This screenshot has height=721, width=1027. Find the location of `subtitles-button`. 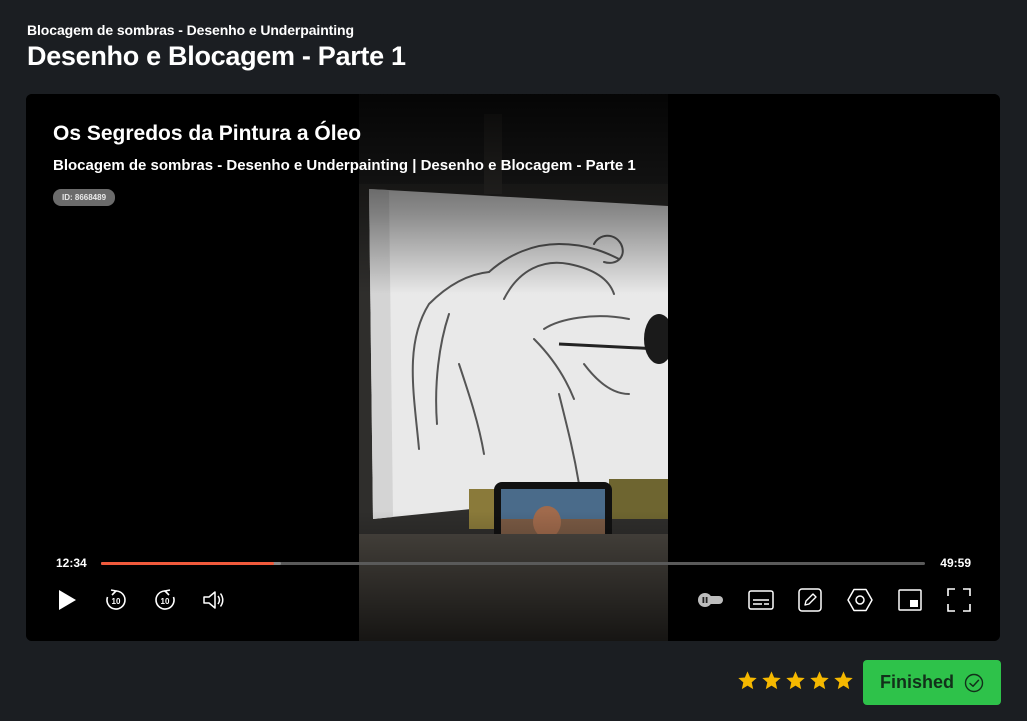

subtitles-button is located at coordinates (761, 600).